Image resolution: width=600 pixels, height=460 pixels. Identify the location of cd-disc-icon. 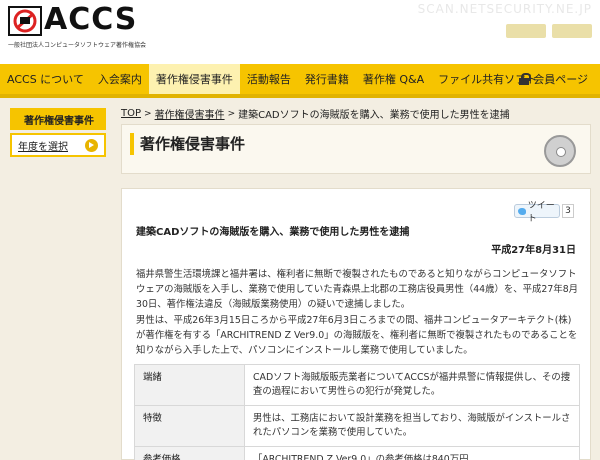
(560, 151).